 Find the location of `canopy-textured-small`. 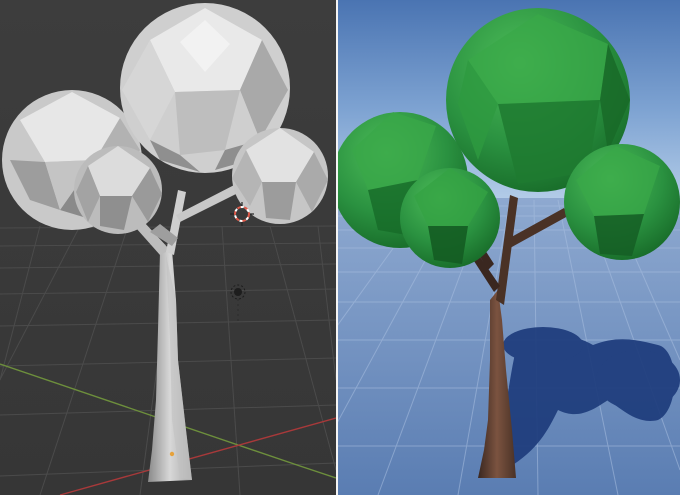

canopy-textured-small is located at coordinates (450, 218).